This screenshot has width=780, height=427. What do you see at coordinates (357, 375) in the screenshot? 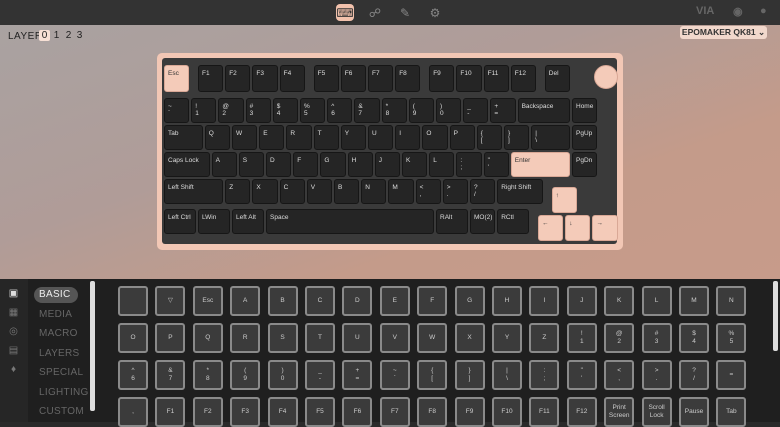
I see `keycode--: + =` at bounding box center [357, 375].